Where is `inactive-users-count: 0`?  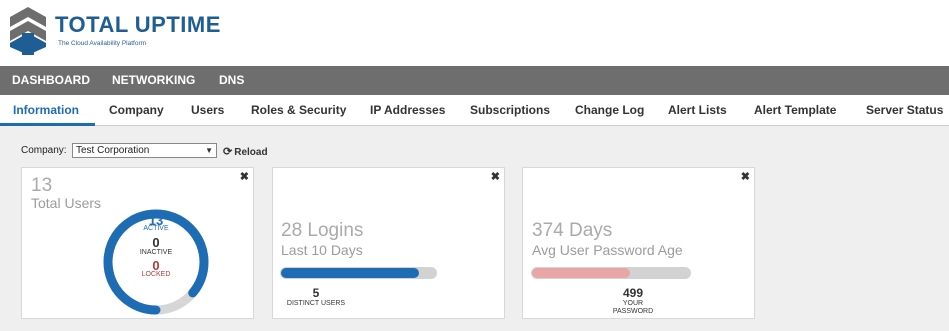
inactive-users-count: 0 is located at coordinates (156, 242).